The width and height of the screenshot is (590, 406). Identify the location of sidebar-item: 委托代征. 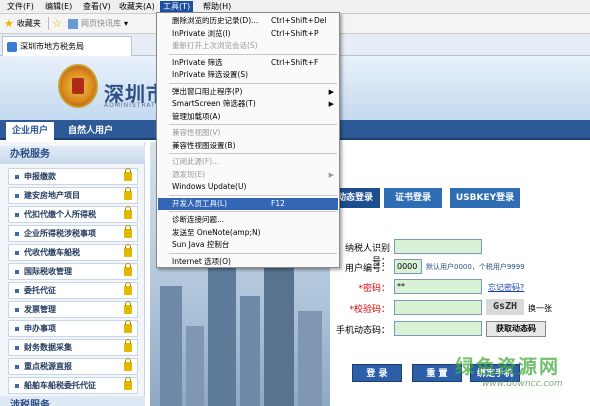
(73, 290).